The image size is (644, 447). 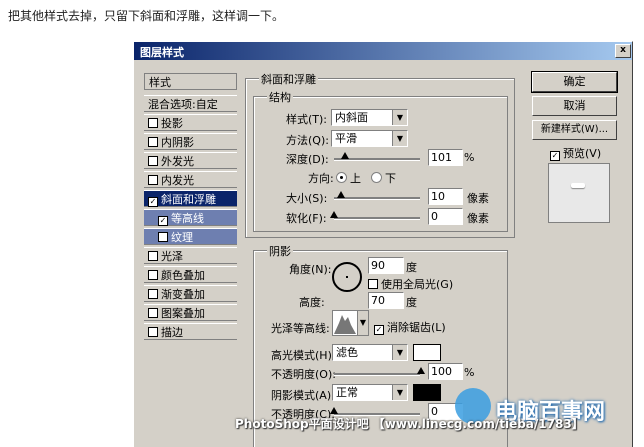 I want to click on style-list-item: ✓ 斜面和浮雕, so click(x=190, y=198).